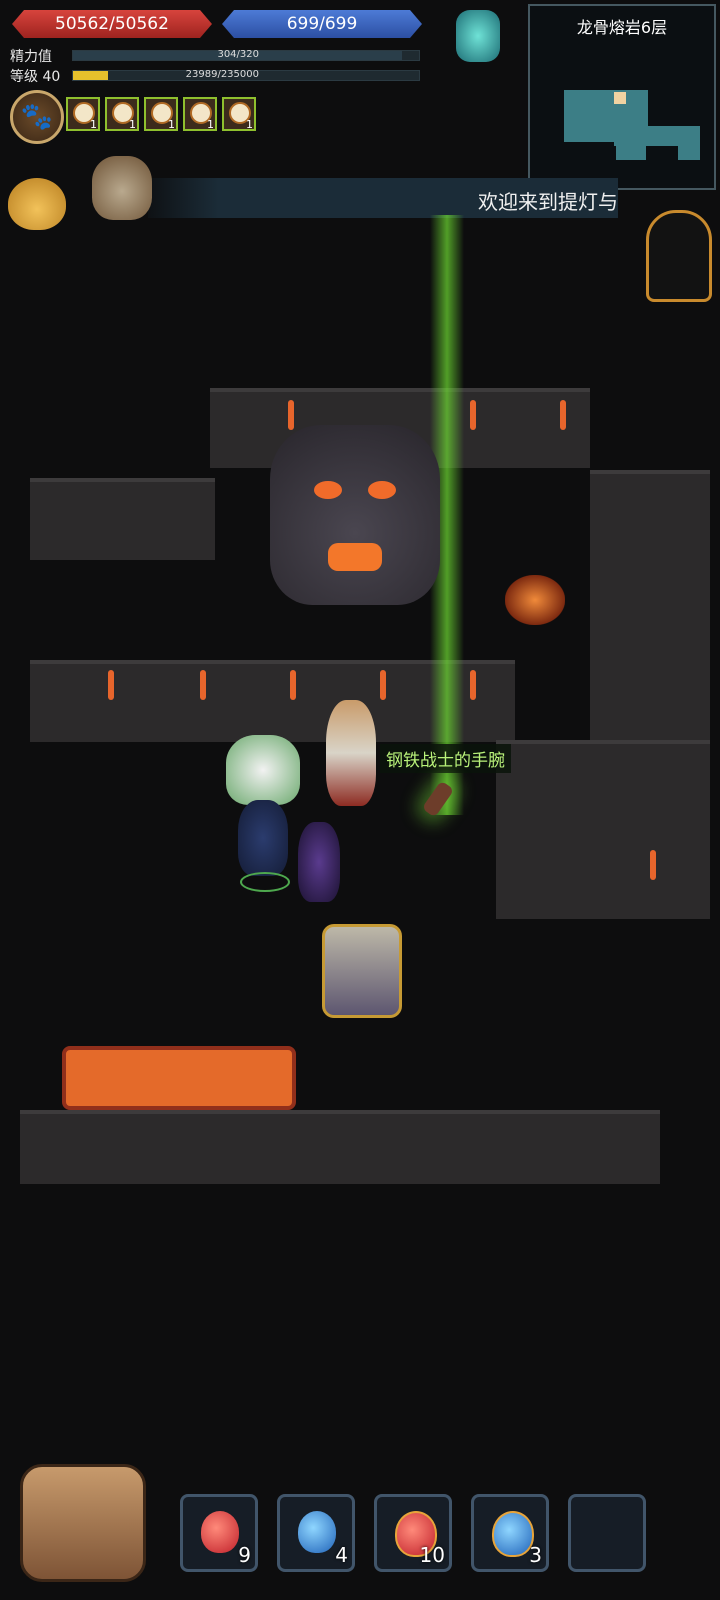 The height and width of the screenshot is (1600, 720). What do you see at coordinates (263, 838) in the screenshot?
I see `hero-blue-hood` at bounding box center [263, 838].